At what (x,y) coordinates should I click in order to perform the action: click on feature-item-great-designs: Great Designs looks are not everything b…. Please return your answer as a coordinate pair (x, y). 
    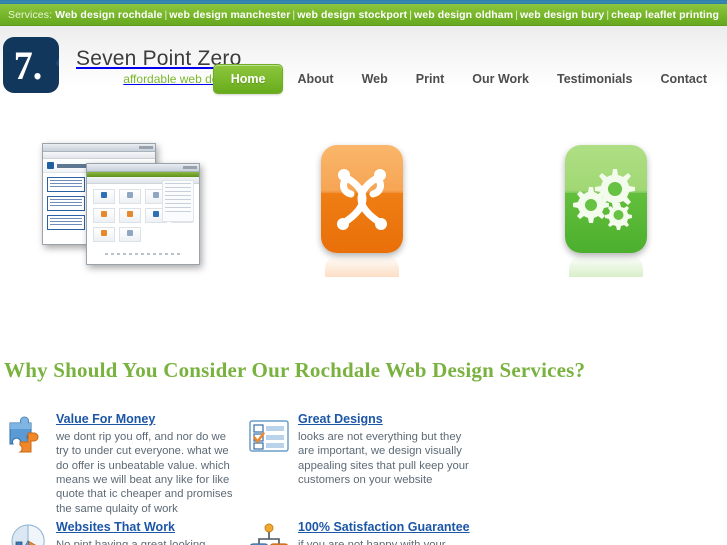
    Looking at the image, I should click on (365, 464).